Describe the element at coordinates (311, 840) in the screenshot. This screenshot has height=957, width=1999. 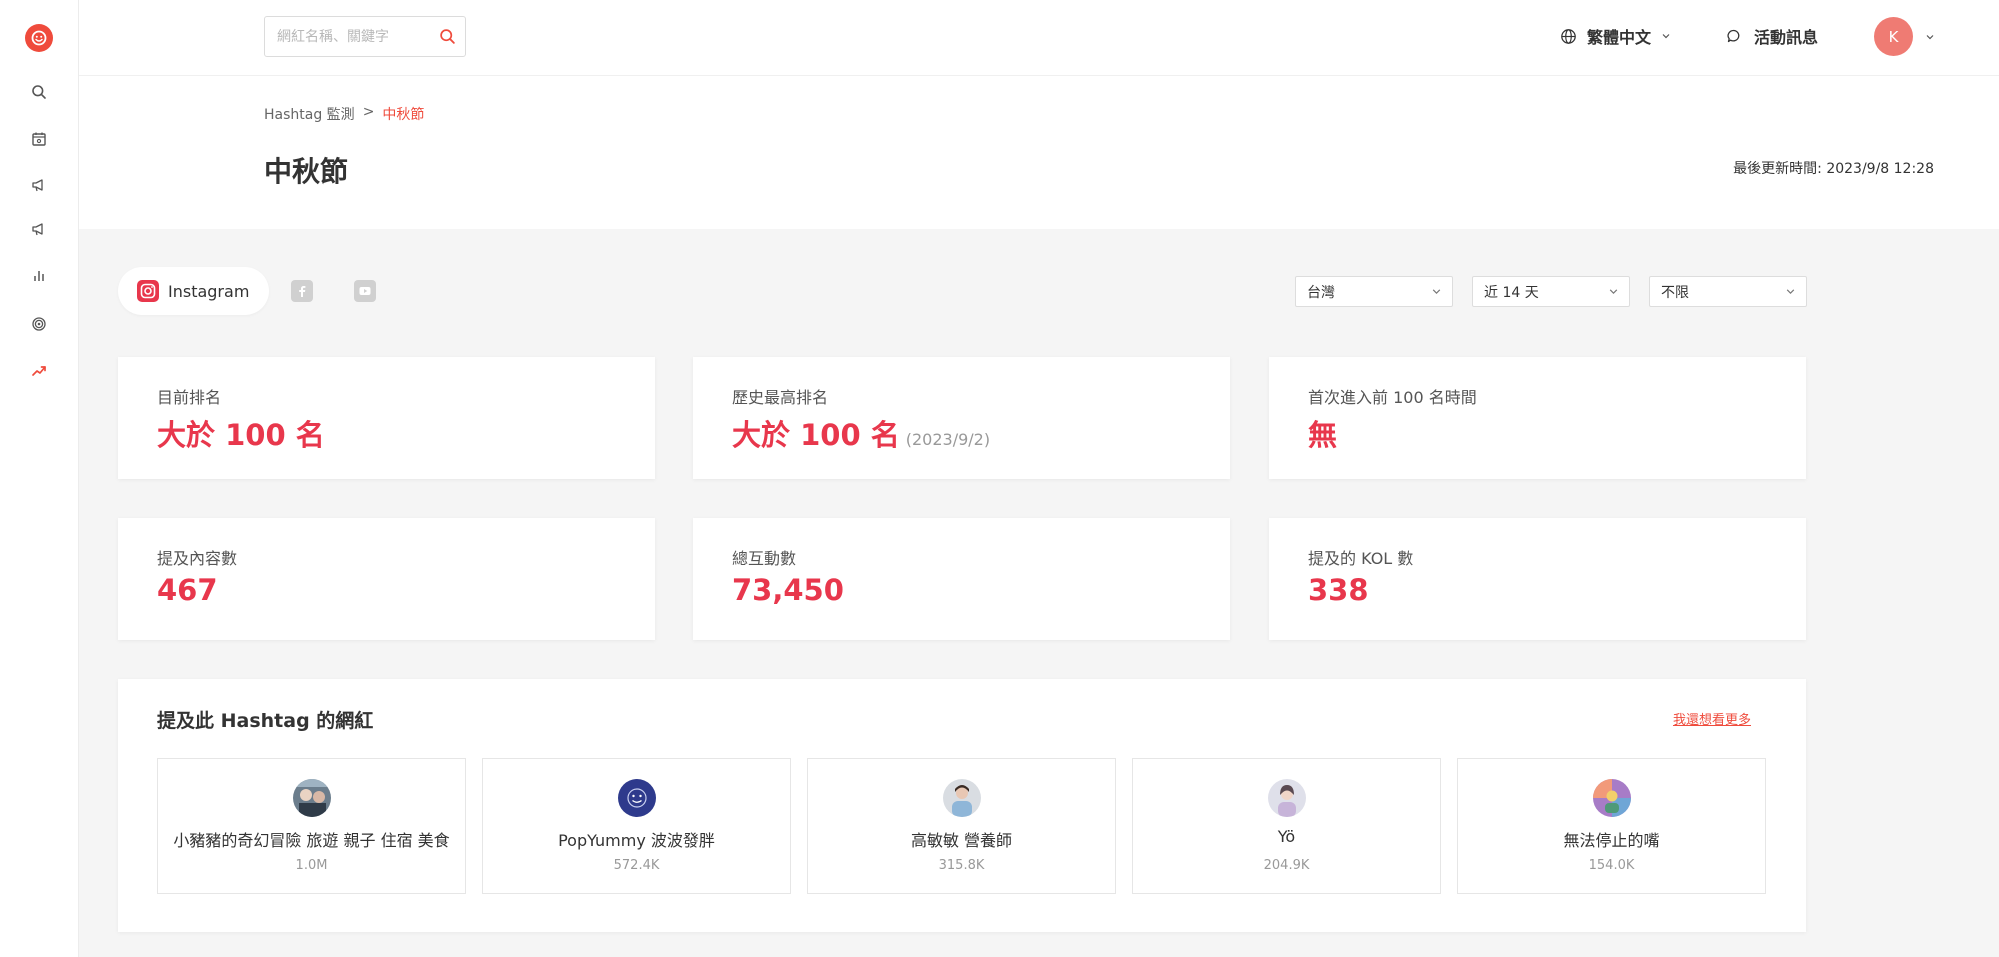
I see `kol-name: 小豬豬的奇幻冒險 旅遊 親子 住宿 美食` at that location.